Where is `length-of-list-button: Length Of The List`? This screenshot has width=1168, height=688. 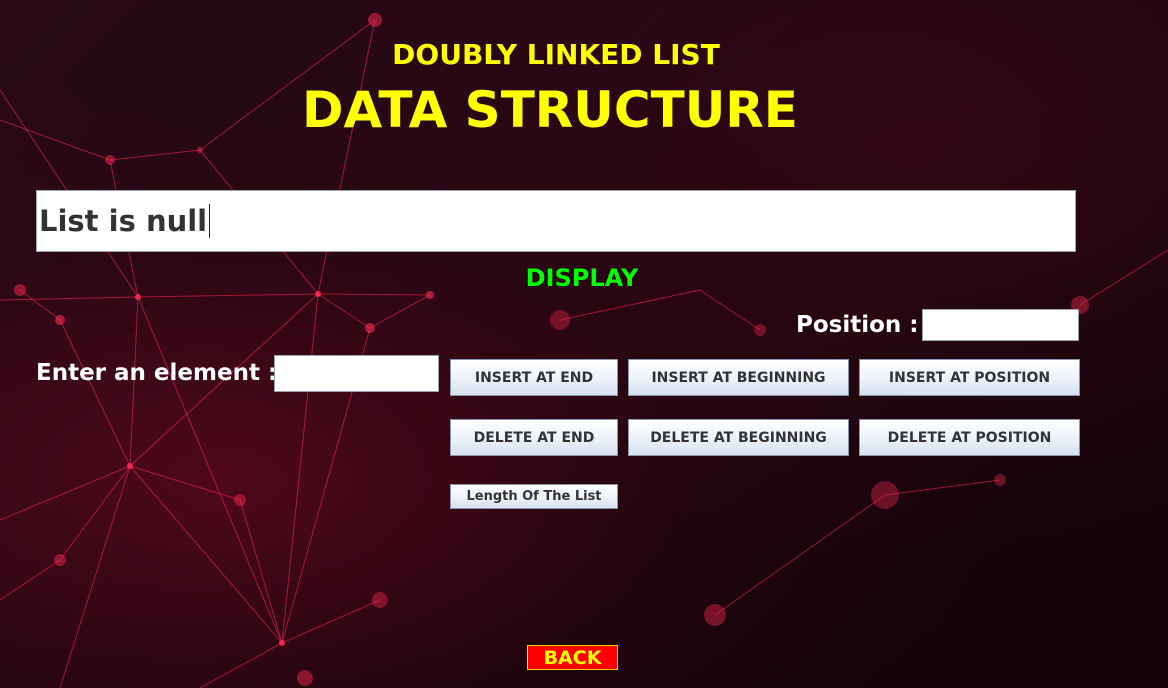 length-of-list-button: Length Of The List is located at coordinates (534, 496).